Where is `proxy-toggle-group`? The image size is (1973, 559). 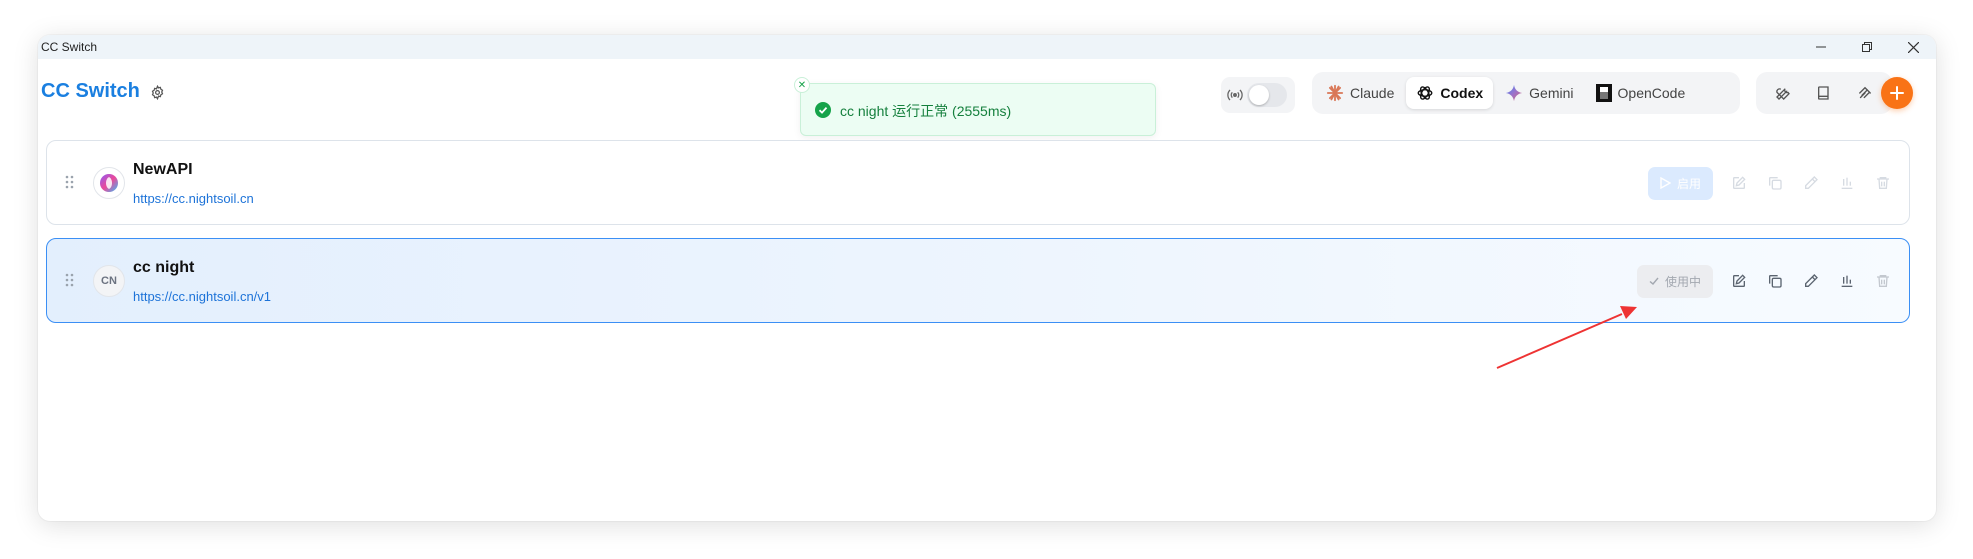 proxy-toggle-group is located at coordinates (1258, 95).